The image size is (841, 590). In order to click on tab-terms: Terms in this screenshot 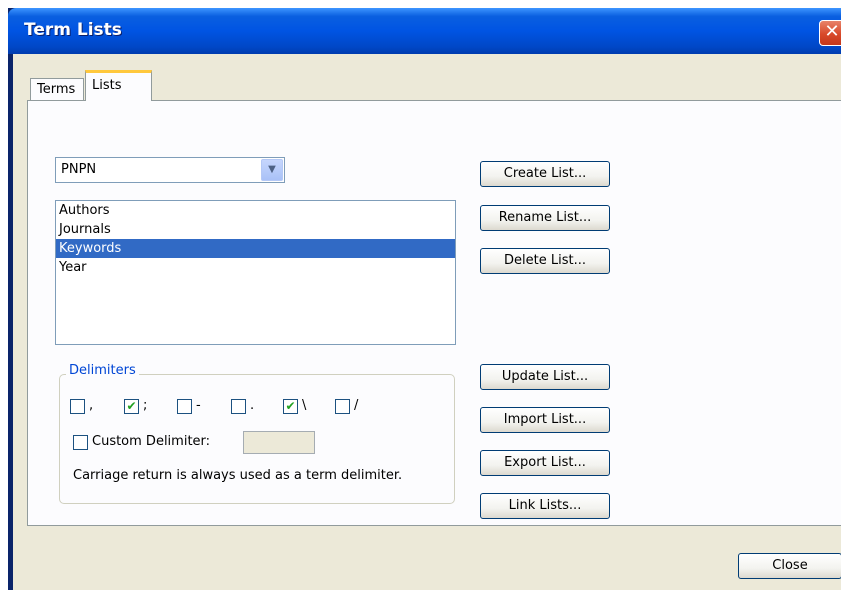, I will do `click(57, 89)`.